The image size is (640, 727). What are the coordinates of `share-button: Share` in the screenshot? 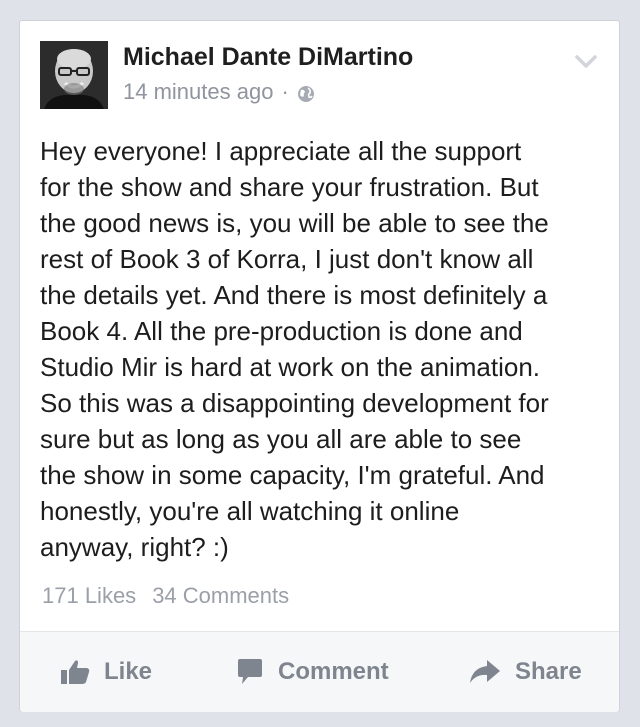 It's located at (525, 672).